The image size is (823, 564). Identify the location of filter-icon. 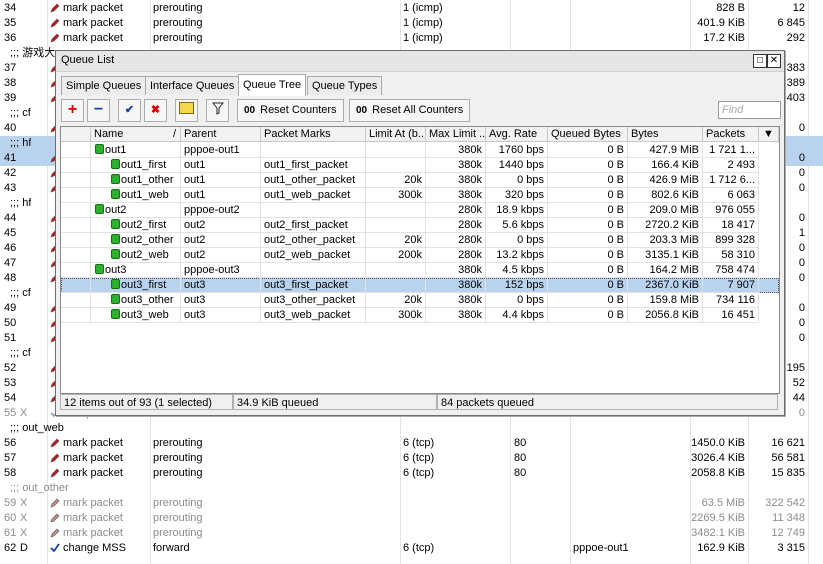
(217, 108).